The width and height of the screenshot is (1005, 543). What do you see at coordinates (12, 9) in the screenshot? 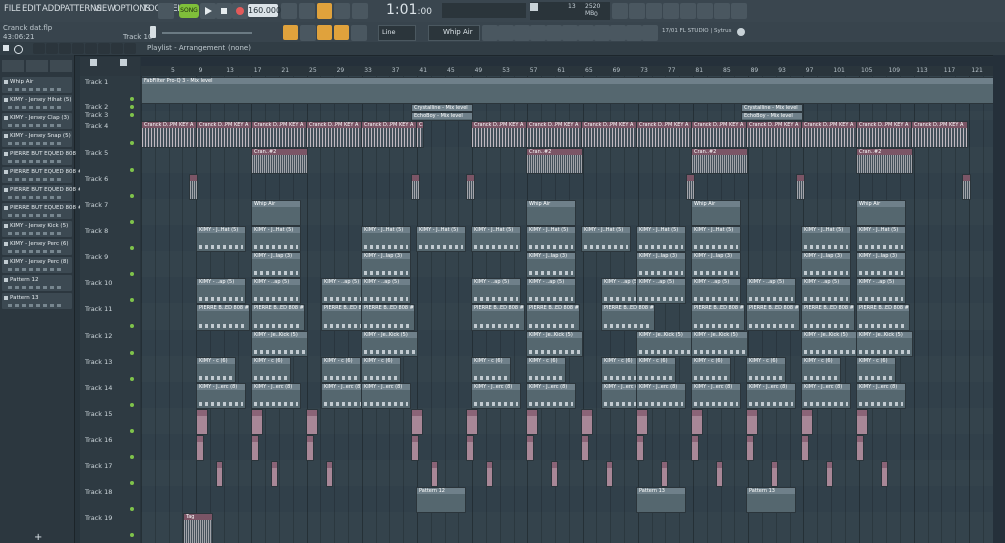
I see `menu-item-file: FILE` at bounding box center [12, 9].